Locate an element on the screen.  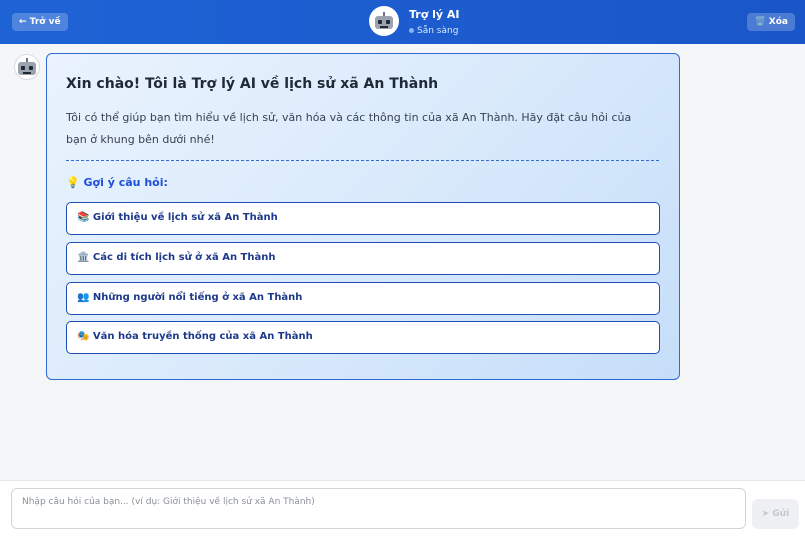
back-button: ← Trở về is located at coordinates (40, 22).